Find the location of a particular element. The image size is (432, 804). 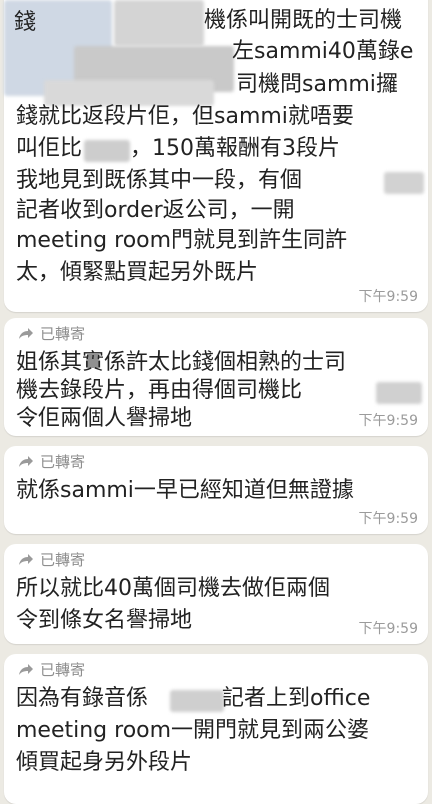

message-text: 所以就比40萬個司機去做佢兩個 is located at coordinates (173, 588).